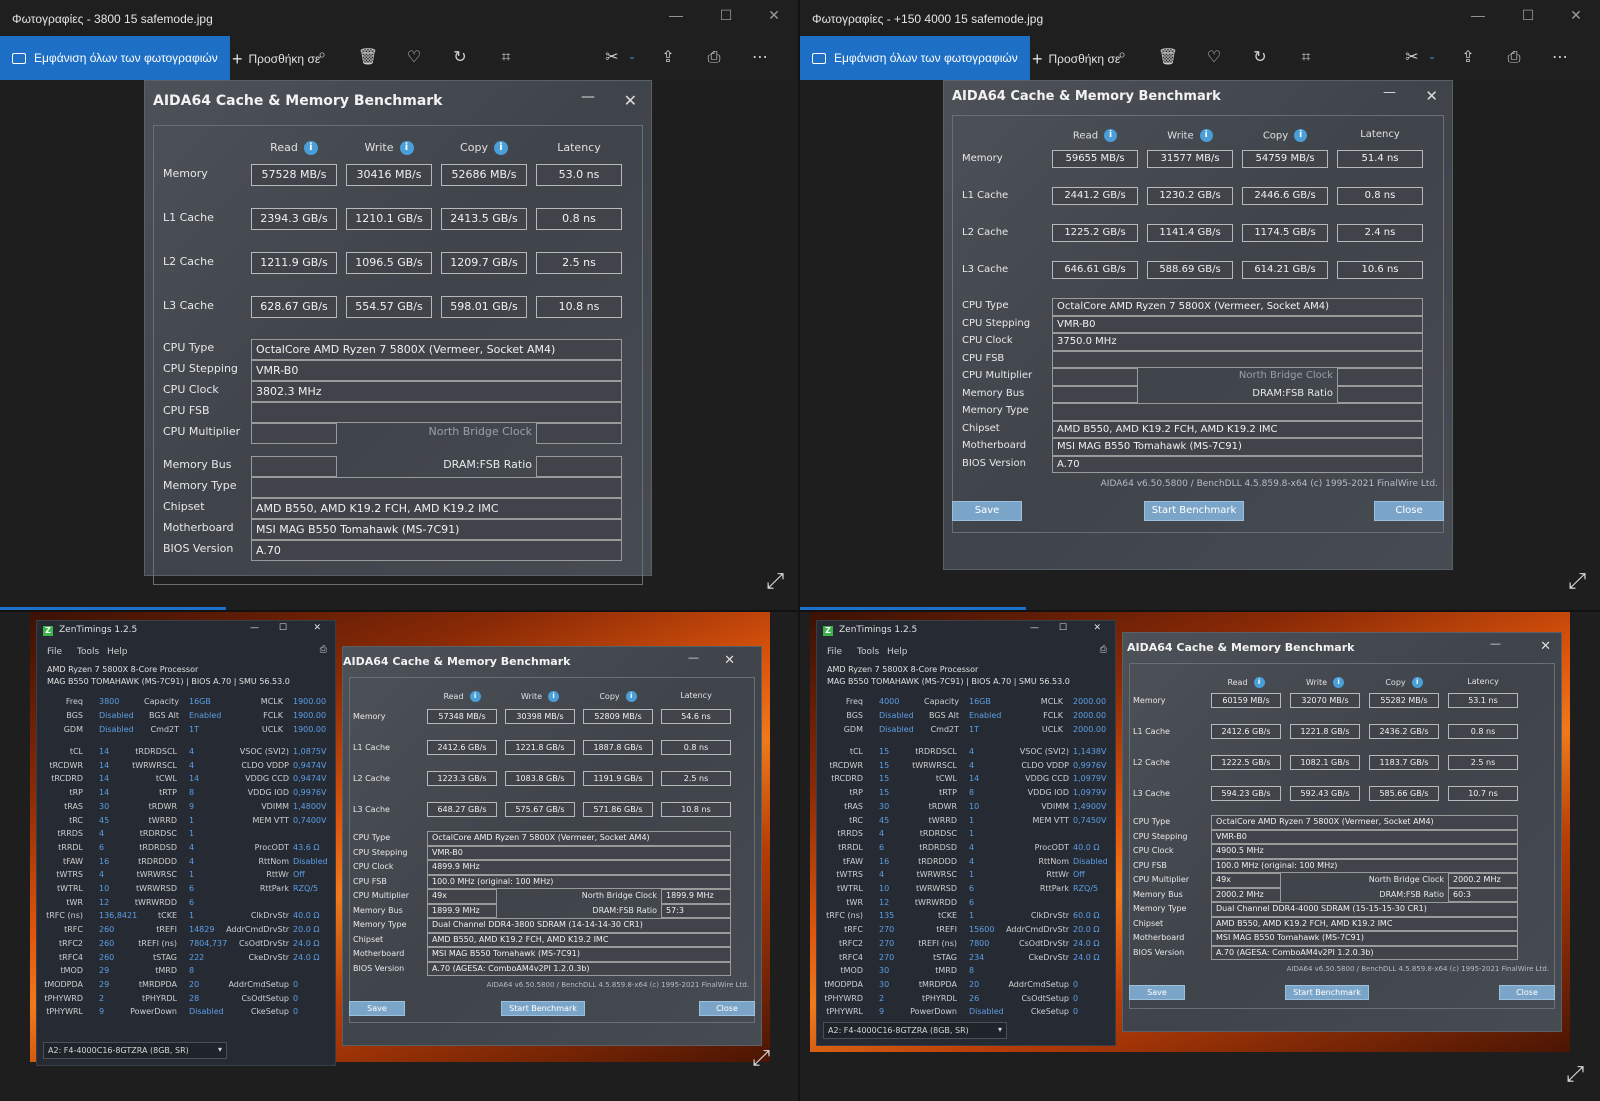 This screenshot has height=1101, width=1600. I want to click on timing-value: Off, so click(1079, 875).